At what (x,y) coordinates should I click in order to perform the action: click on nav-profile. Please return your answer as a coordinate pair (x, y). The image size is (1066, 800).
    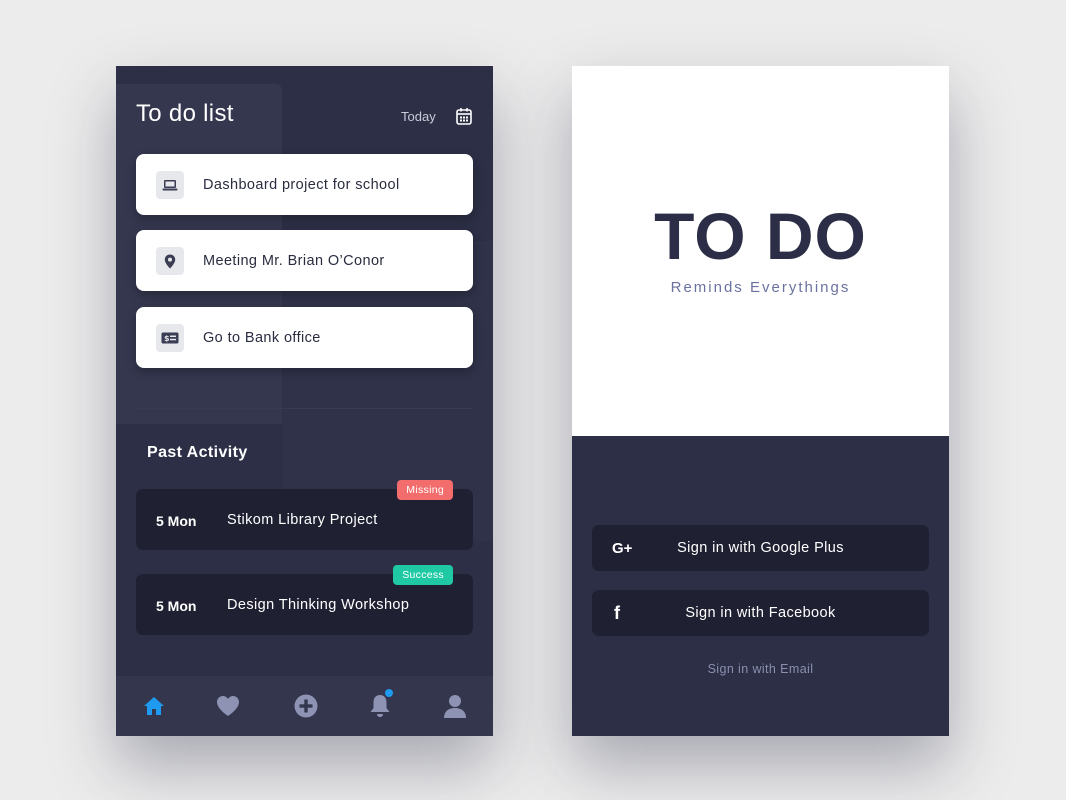
    Looking at the image, I should click on (455, 706).